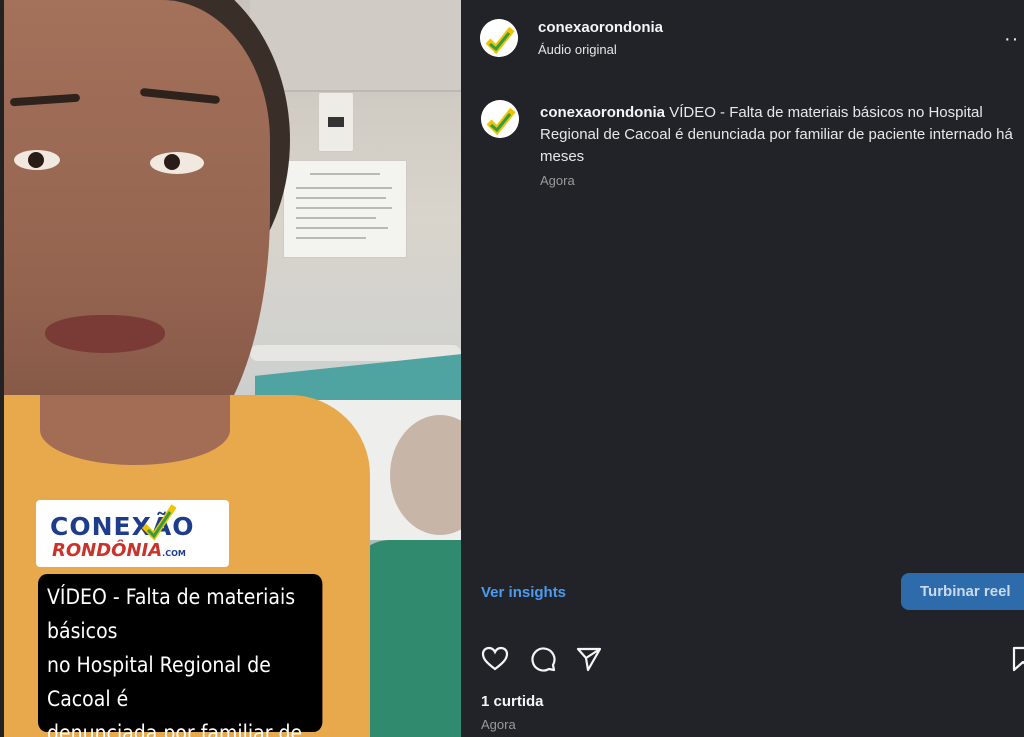 The image size is (1024, 737). I want to click on caption-avatar, so click(500, 119).